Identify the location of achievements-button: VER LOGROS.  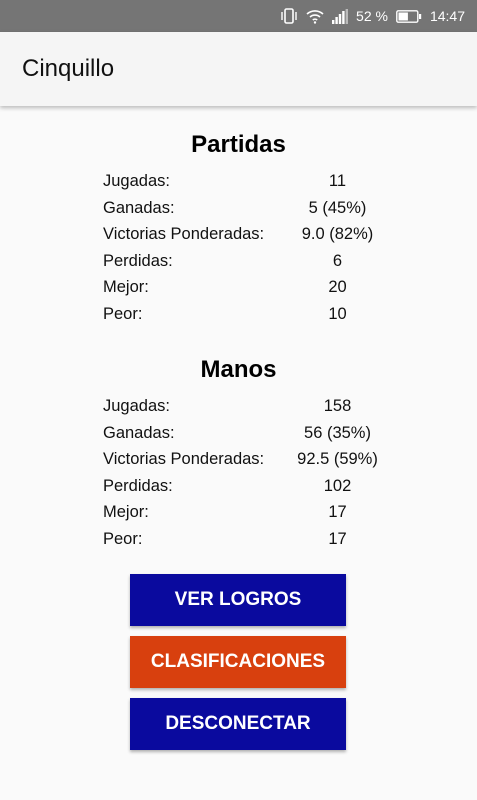
(238, 600).